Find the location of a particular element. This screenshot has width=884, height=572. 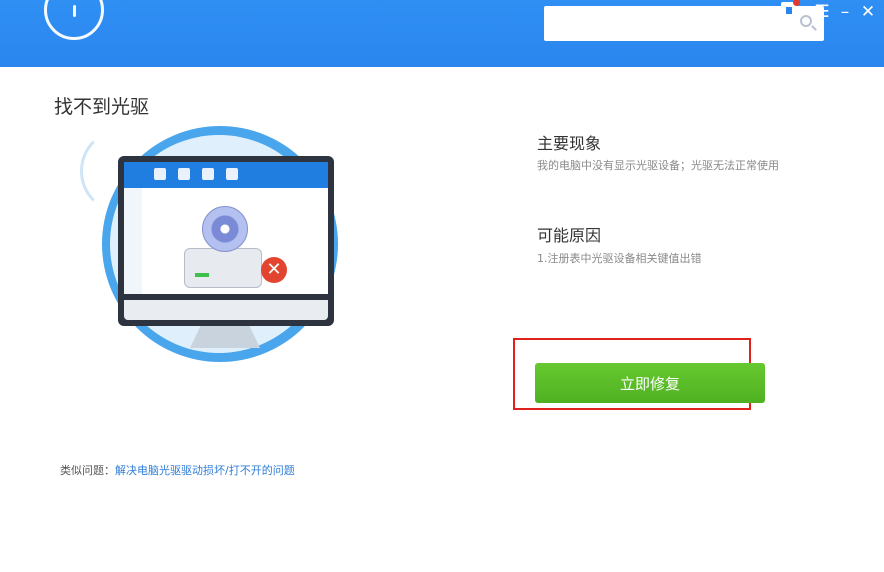

symptom-text: 我的电脑中没有显示光驱设备；光驱无法正常使用 is located at coordinates (658, 165).